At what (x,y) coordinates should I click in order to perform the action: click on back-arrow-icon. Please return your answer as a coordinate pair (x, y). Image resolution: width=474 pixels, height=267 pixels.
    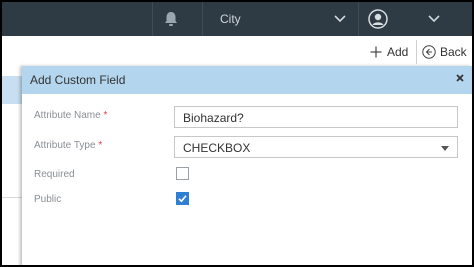
    Looking at the image, I should click on (429, 52).